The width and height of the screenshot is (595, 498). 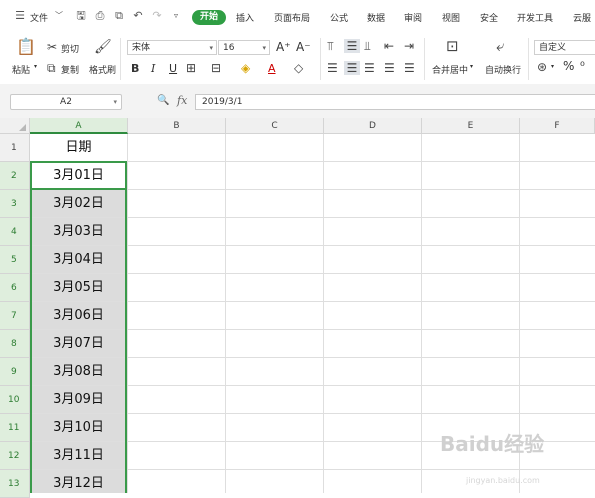 I want to click on row-header-6: 6, so click(x=15, y=288).